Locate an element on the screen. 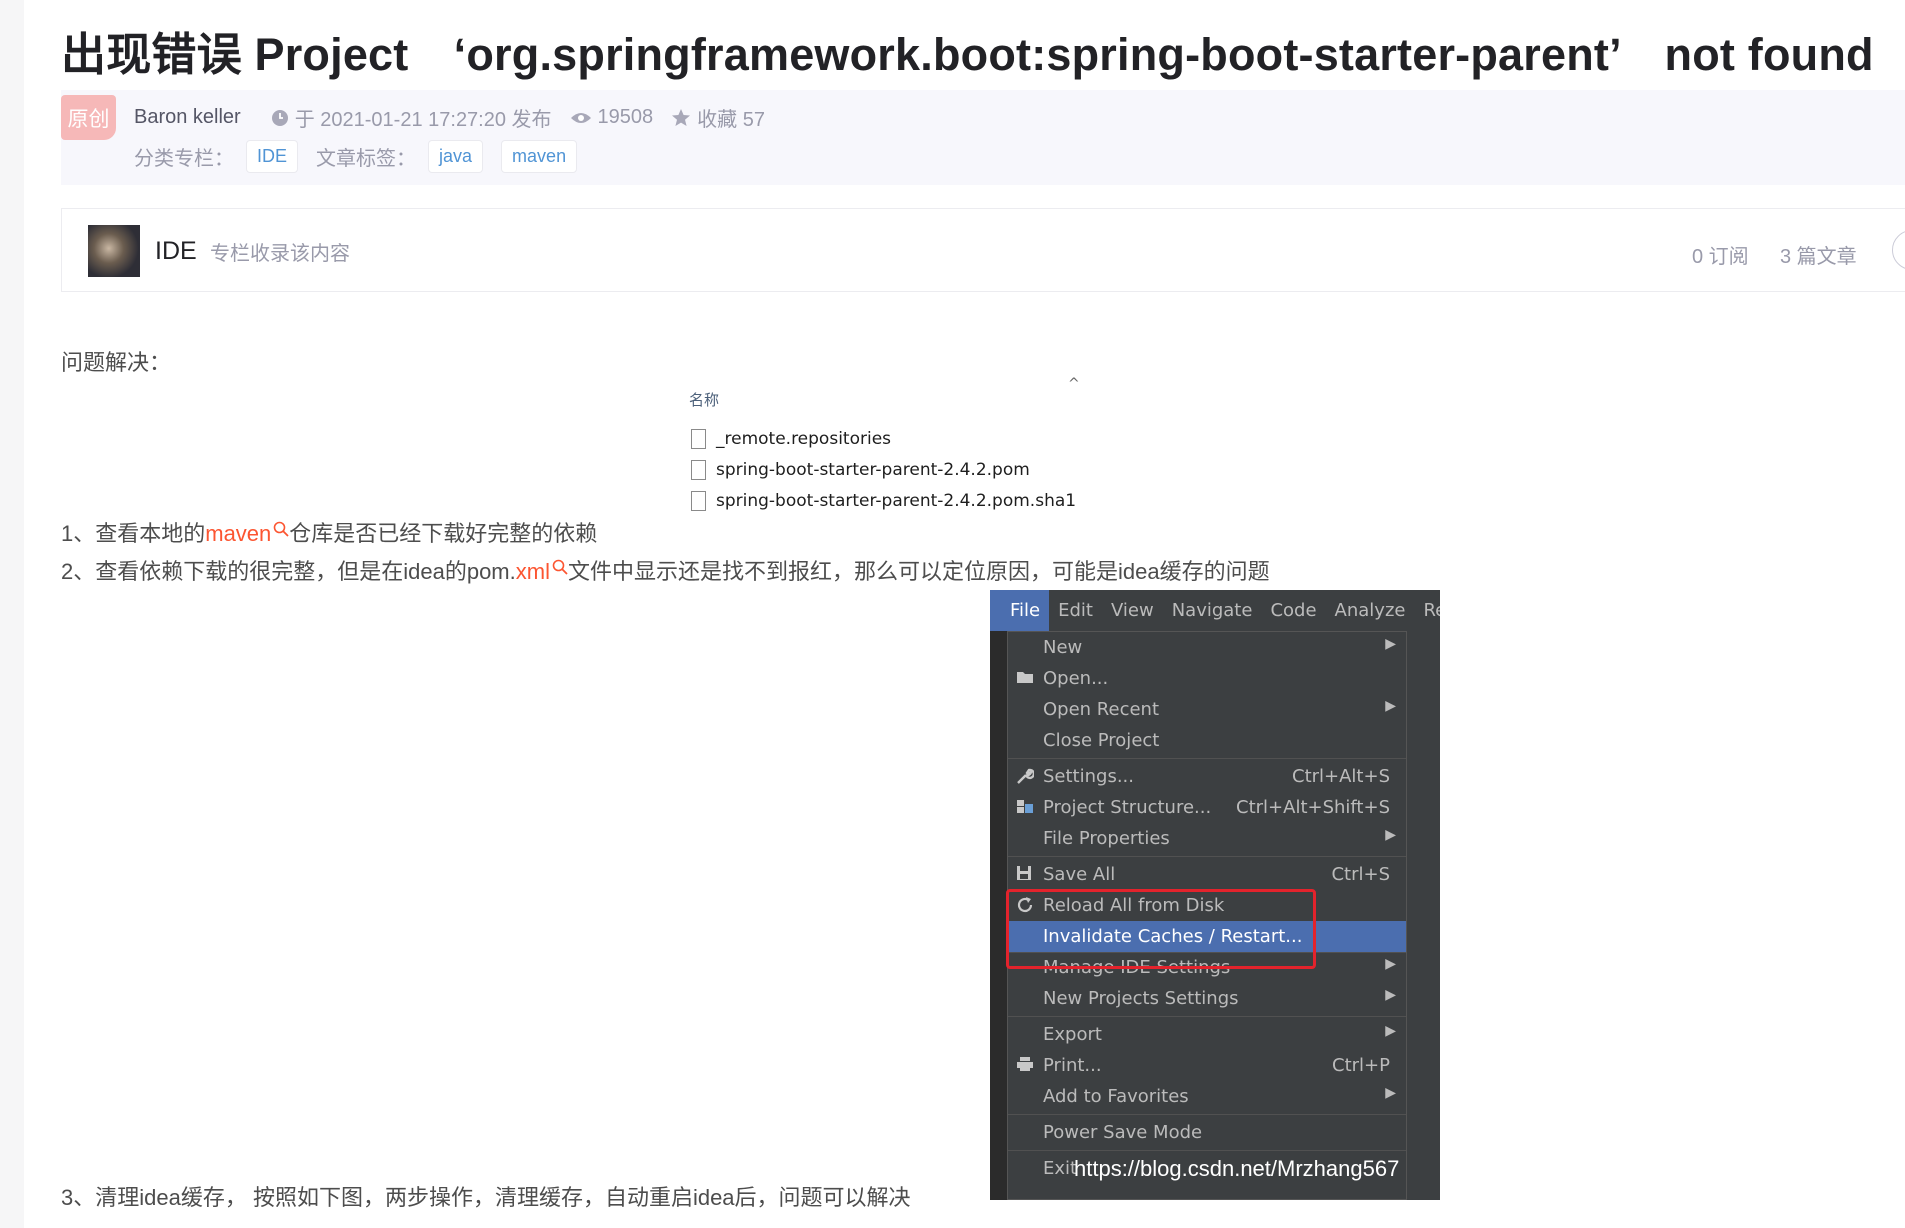 Image resolution: width=1905 pixels, height=1228 pixels. column-card: IDE 专栏收录该内容 0 订阅 3 篇文章 订 is located at coordinates (983, 250).